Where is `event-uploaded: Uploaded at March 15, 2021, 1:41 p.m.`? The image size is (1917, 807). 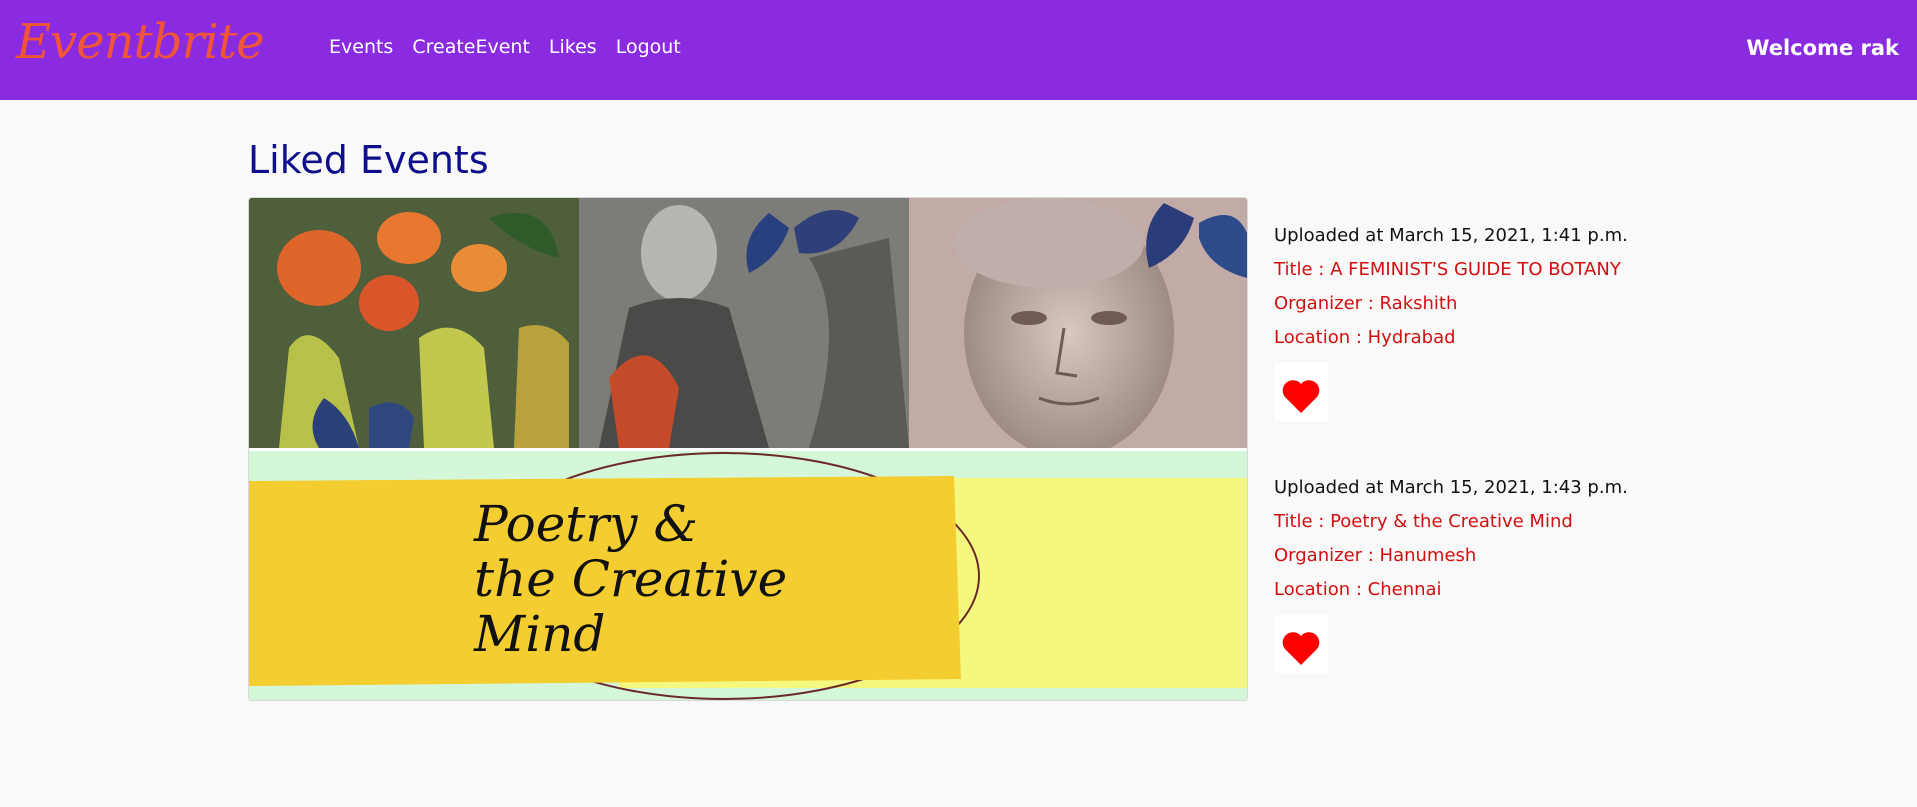
event-uploaded: Uploaded at March 15, 2021, 1:41 p.m. is located at coordinates (1451, 235).